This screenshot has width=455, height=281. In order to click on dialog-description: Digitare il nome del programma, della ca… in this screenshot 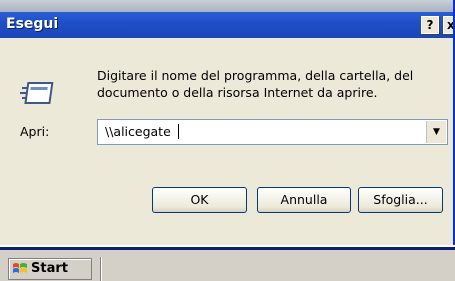, I will do `click(255, 84)`.